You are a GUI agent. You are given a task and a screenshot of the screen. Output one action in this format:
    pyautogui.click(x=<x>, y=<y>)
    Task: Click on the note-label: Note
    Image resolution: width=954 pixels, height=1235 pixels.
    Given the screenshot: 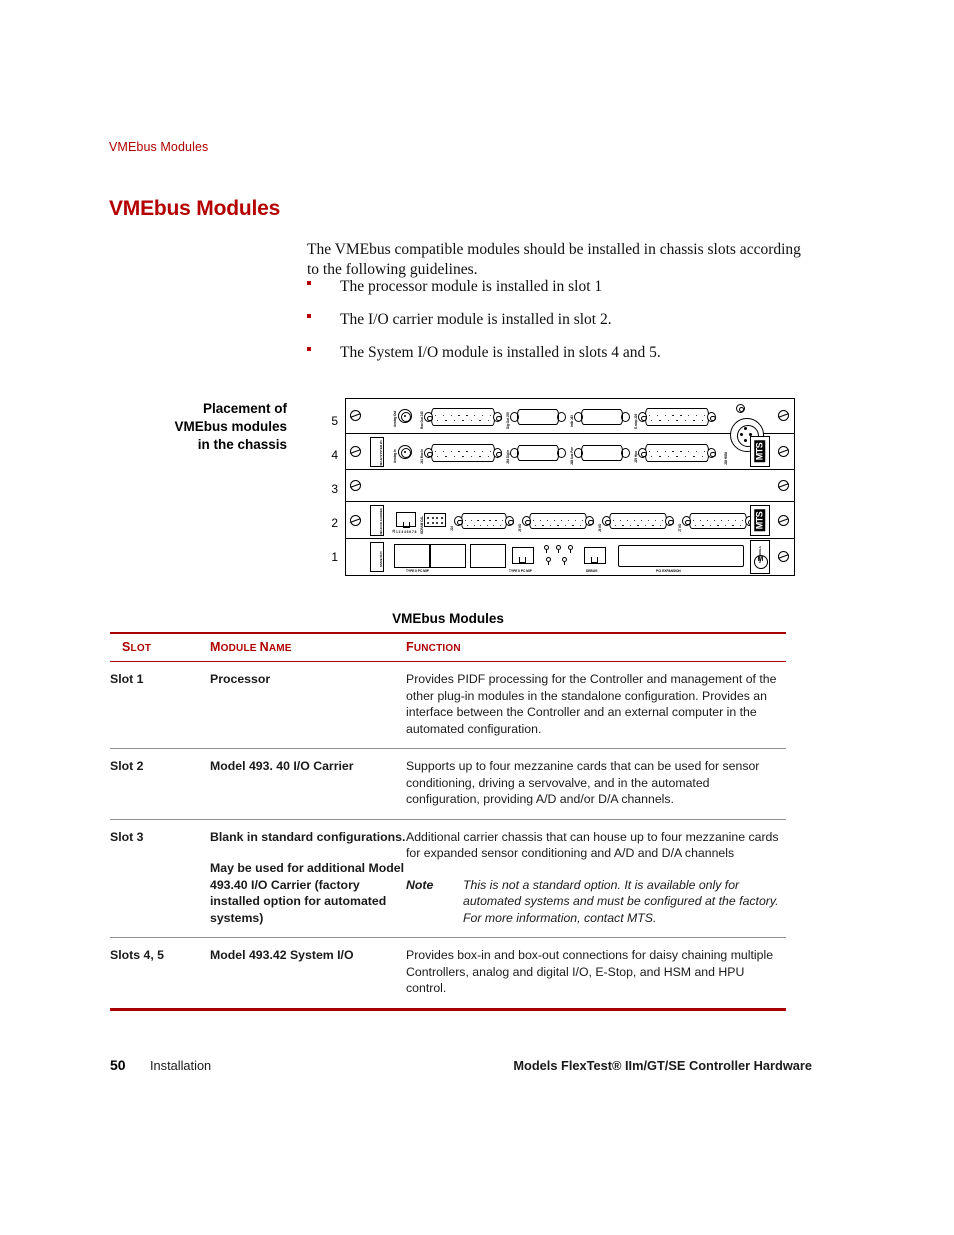 What is the action you would take?
    pyautogui.click(x=420, y=884)
    